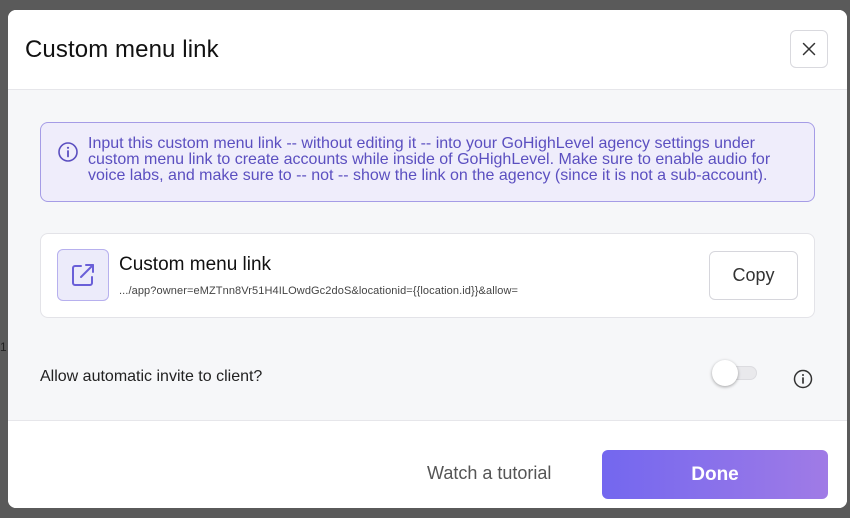  What do you see at coordinates (151, 376) in the screenshot?
I see `invite-toggle-label: Allow automatic invite to client?` at bounding box center [151, 376].